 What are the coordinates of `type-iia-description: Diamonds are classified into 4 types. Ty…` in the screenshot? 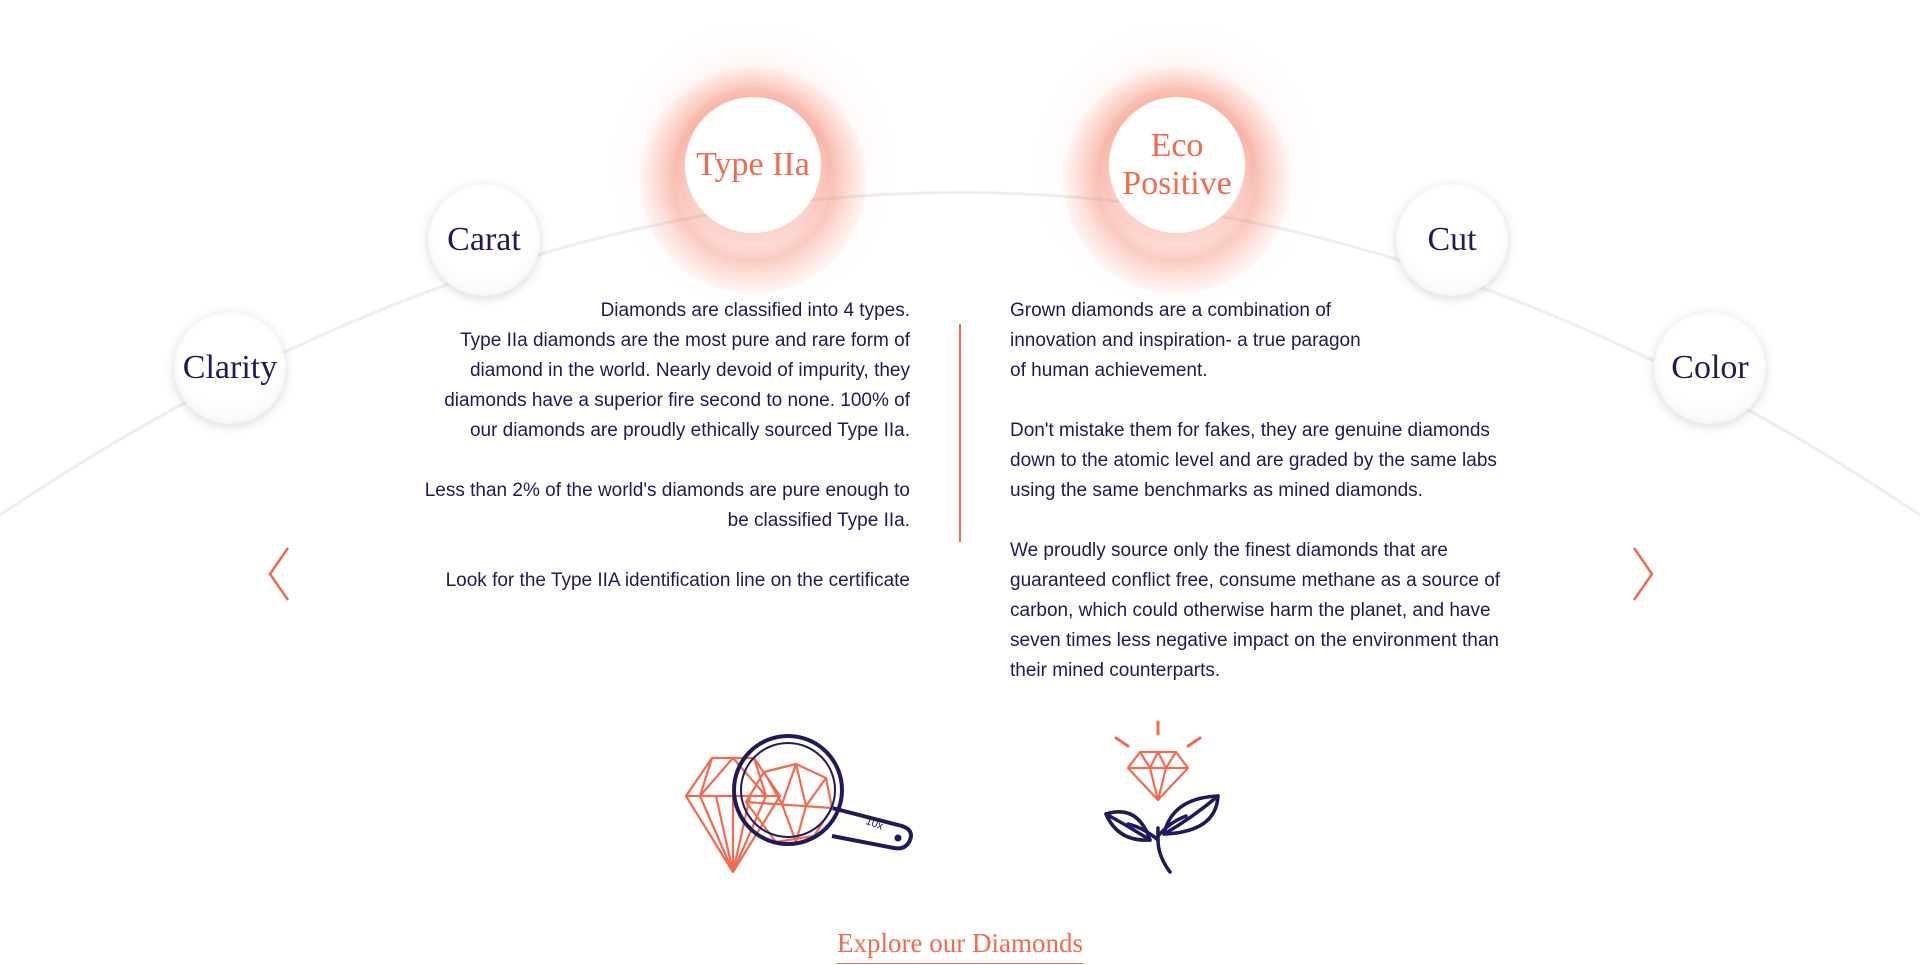 It's located at (650, 461).